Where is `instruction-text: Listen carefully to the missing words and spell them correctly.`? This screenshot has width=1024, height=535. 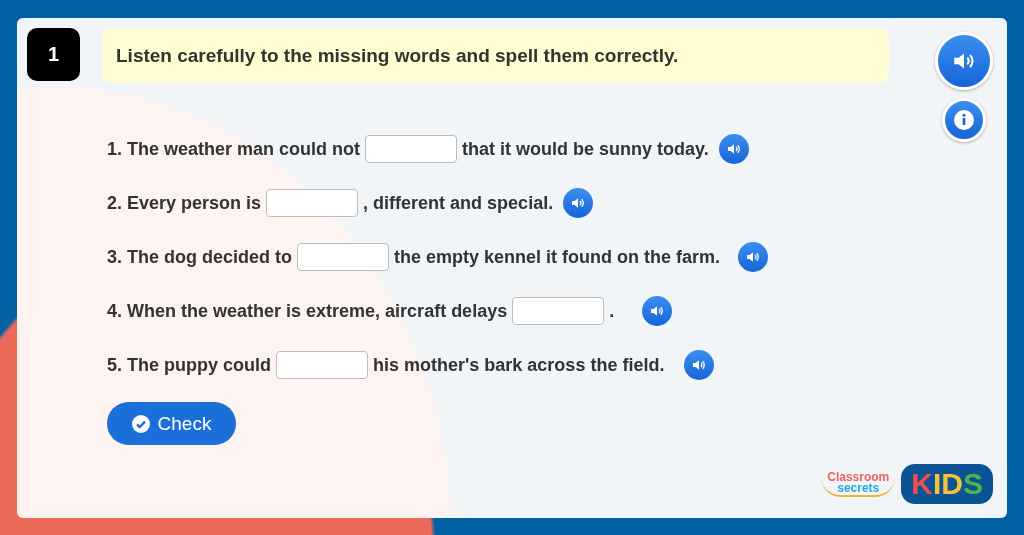 instruction-text: Listen carefully to the missing words and spell them correctly. is located at coordinates (495, 55).